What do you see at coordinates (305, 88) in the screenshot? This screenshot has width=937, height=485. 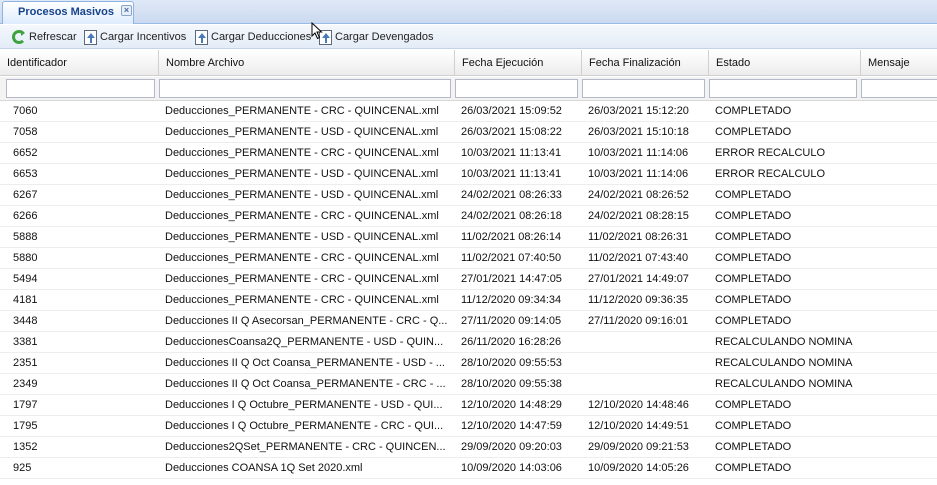 I see `filter-nombre-archivo-input` at bounding box center [305, 88].